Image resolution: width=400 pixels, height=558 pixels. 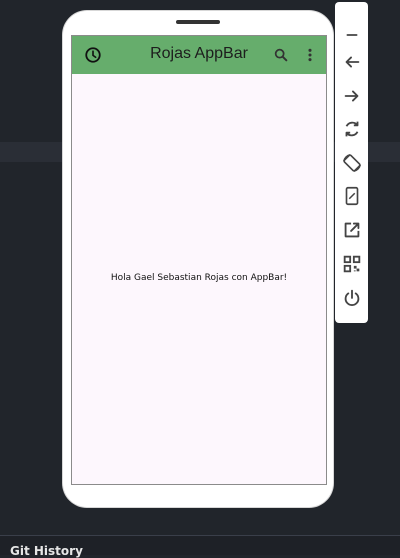 I want to click on rotate-screen-icon, so click(x=352, y=163).